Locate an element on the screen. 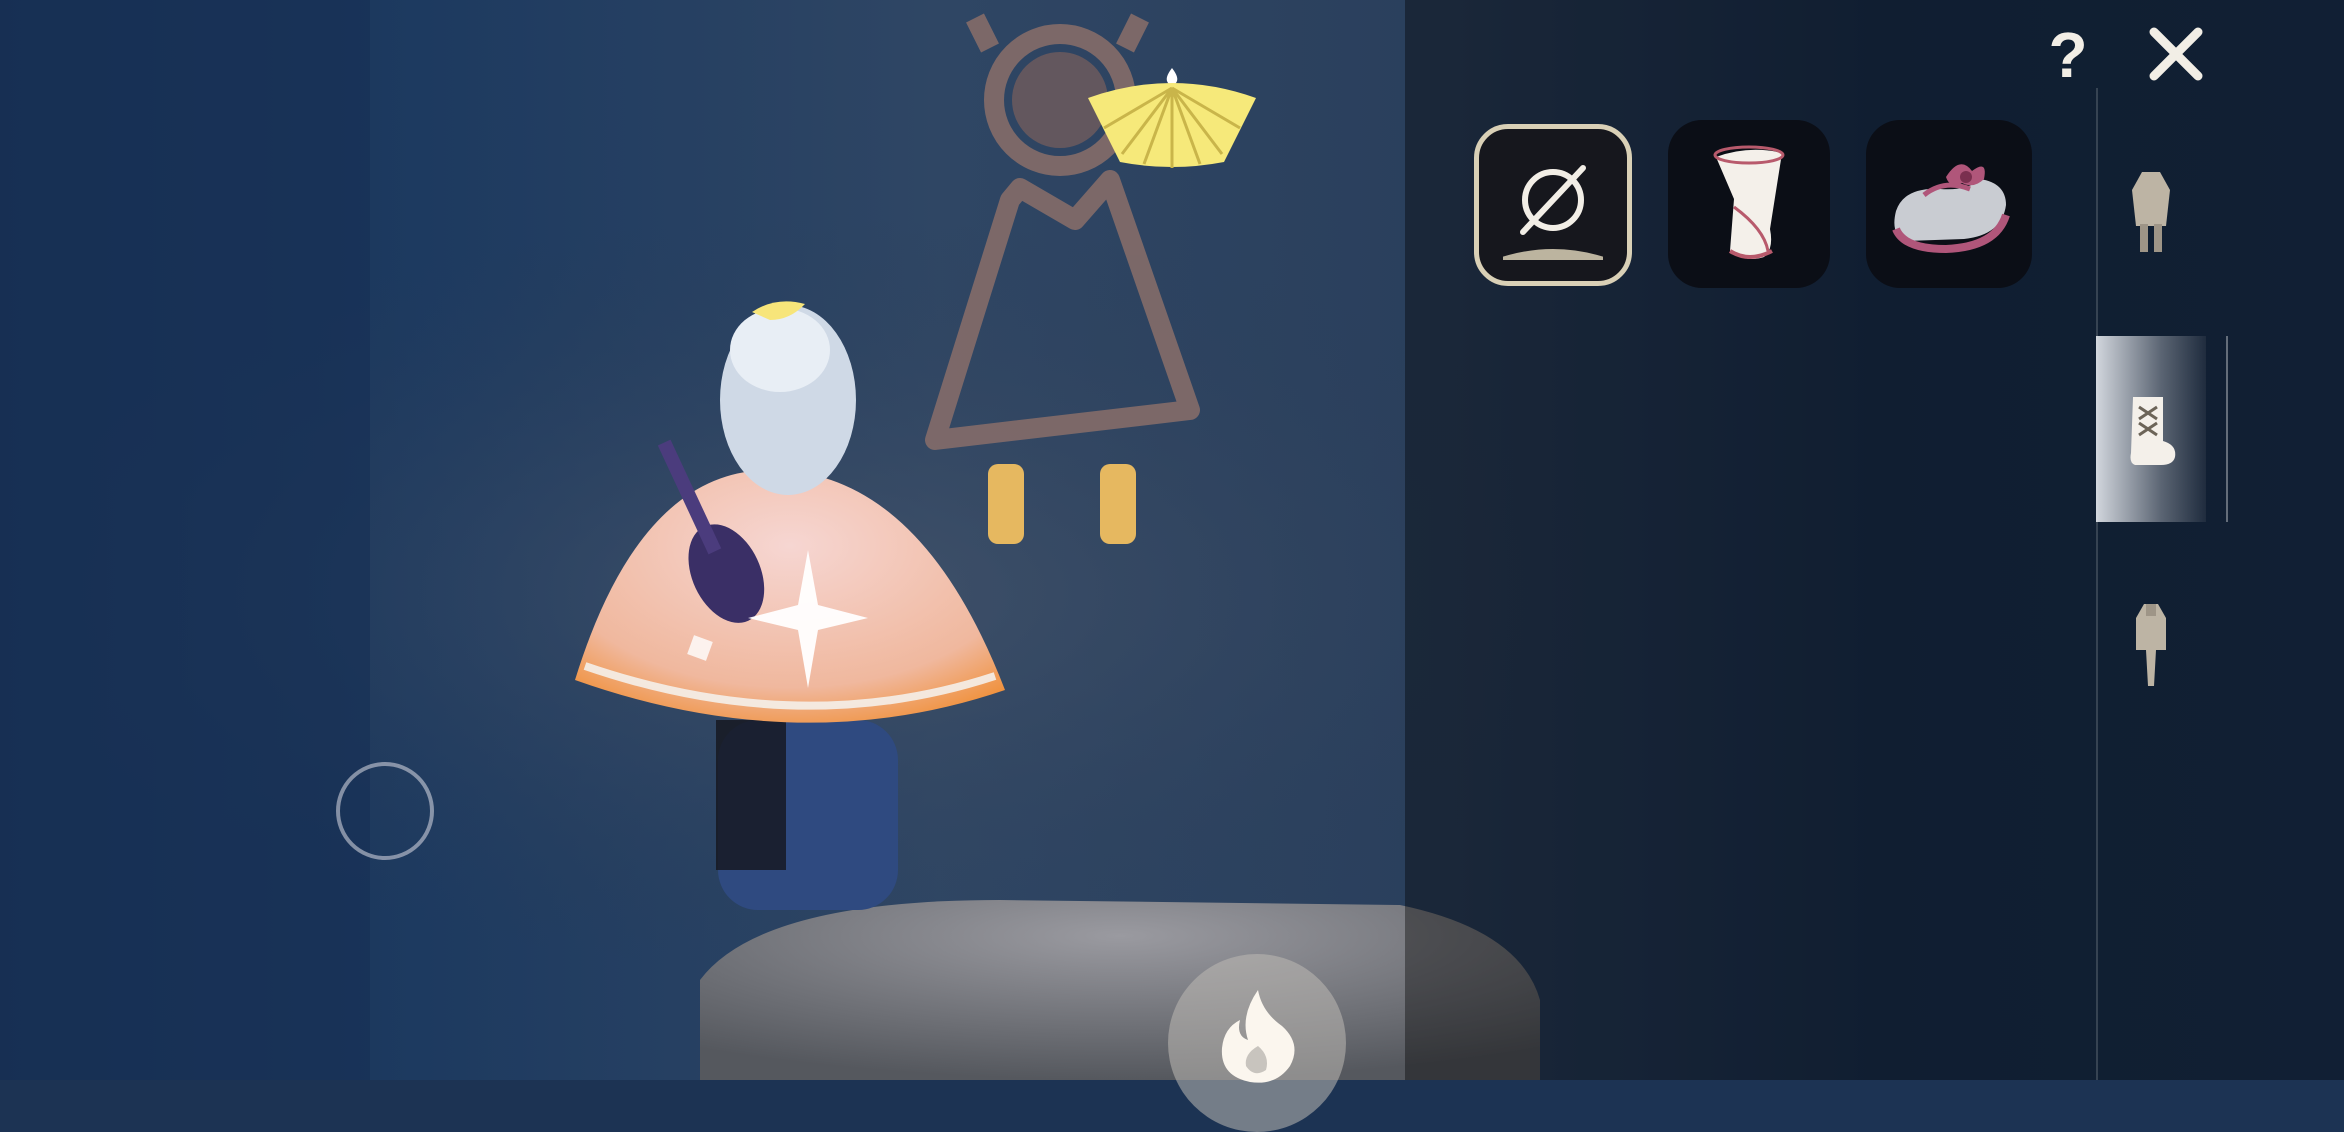 Image resolution: width=2344 pixels, height=1132 pixels. help-label: ? is located at coordinates (2068, 55).